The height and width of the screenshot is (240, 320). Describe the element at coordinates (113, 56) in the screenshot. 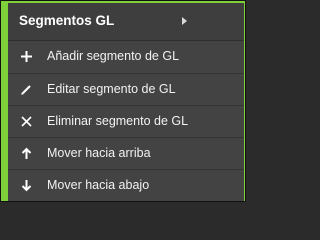

I see `menu-item-label: Añadir segmento de GL` at that location.